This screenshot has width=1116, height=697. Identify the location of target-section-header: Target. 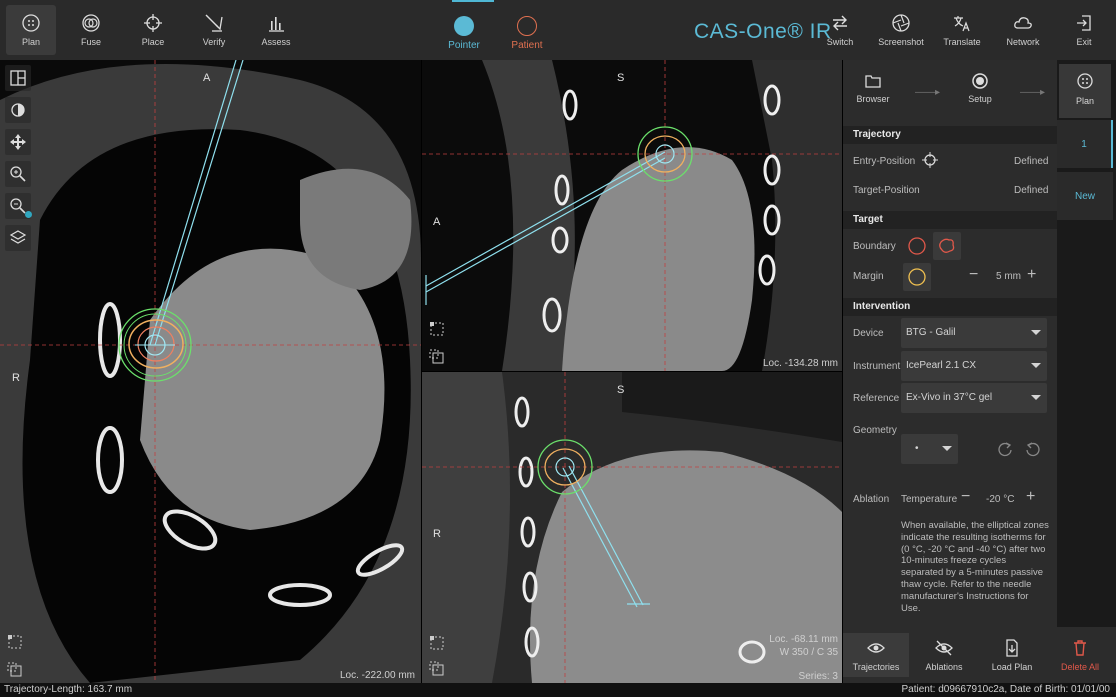
(950, 220).